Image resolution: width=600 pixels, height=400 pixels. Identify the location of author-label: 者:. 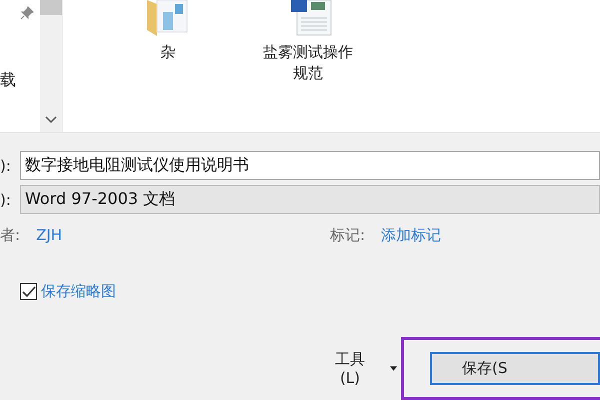
(10, 235).